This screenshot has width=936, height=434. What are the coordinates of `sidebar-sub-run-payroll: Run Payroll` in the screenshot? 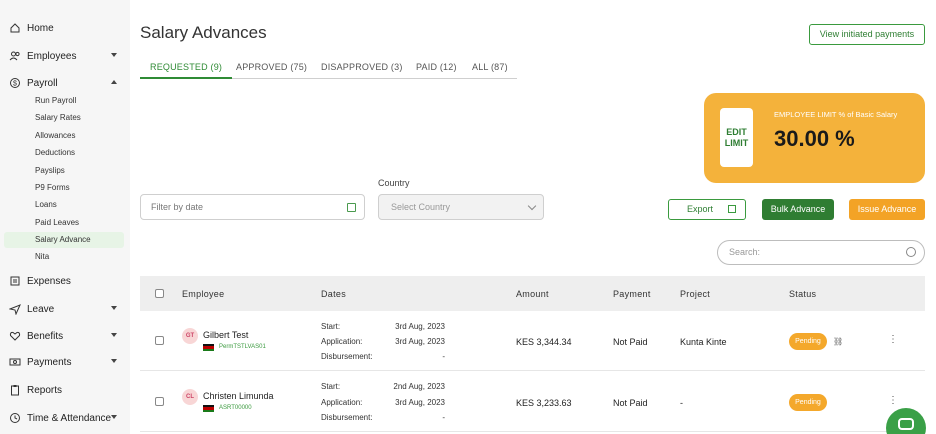 It's located at (64, 101).